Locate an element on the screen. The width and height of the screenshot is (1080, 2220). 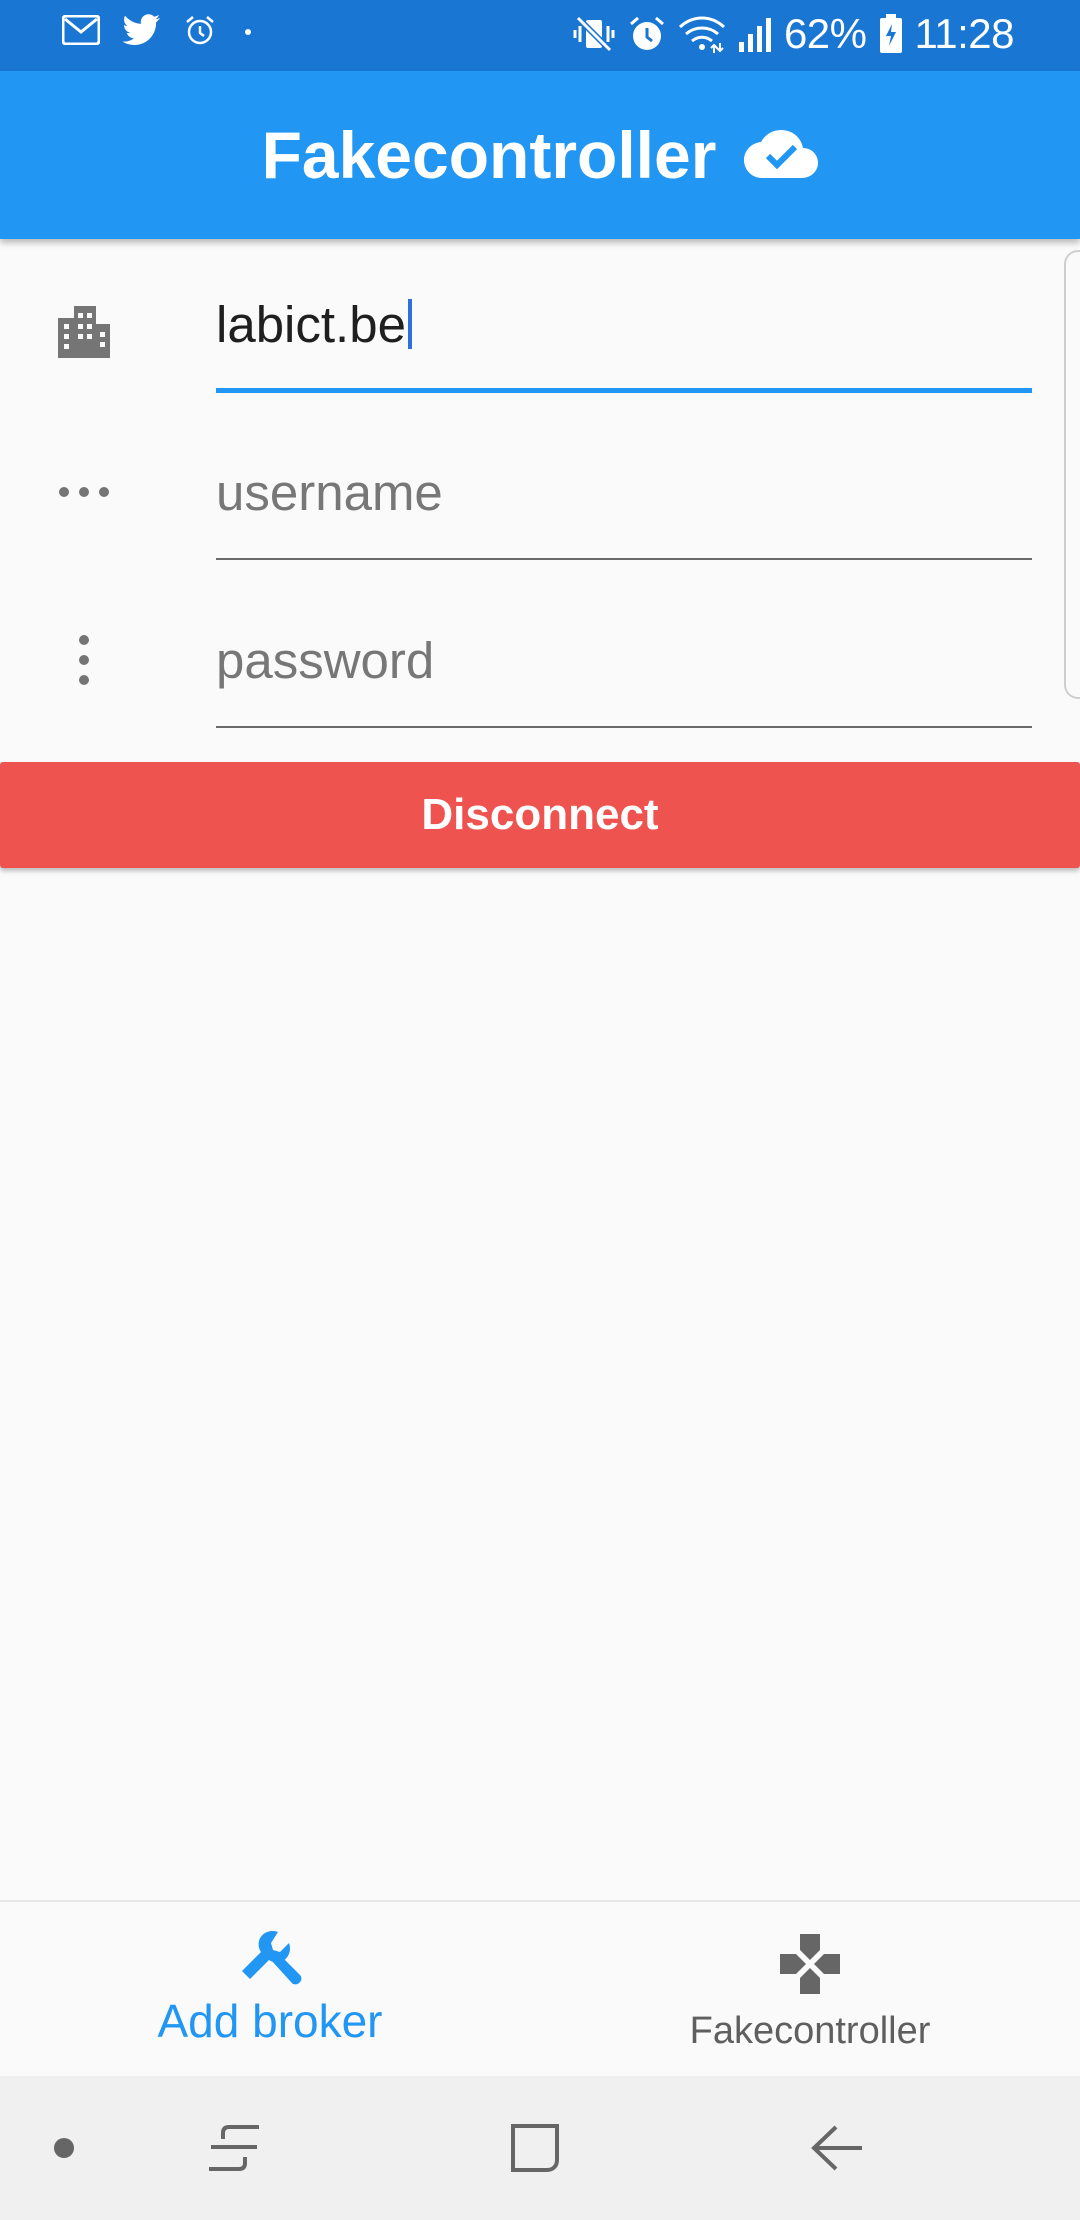
text-cursor is located at coordinates (409, 324).